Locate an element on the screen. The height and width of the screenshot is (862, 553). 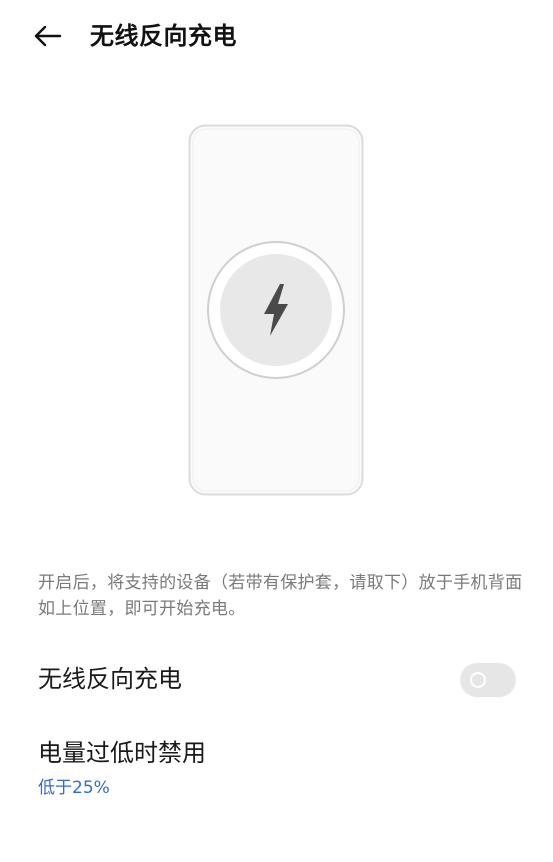
back-button is located at coordinates (48, 36).